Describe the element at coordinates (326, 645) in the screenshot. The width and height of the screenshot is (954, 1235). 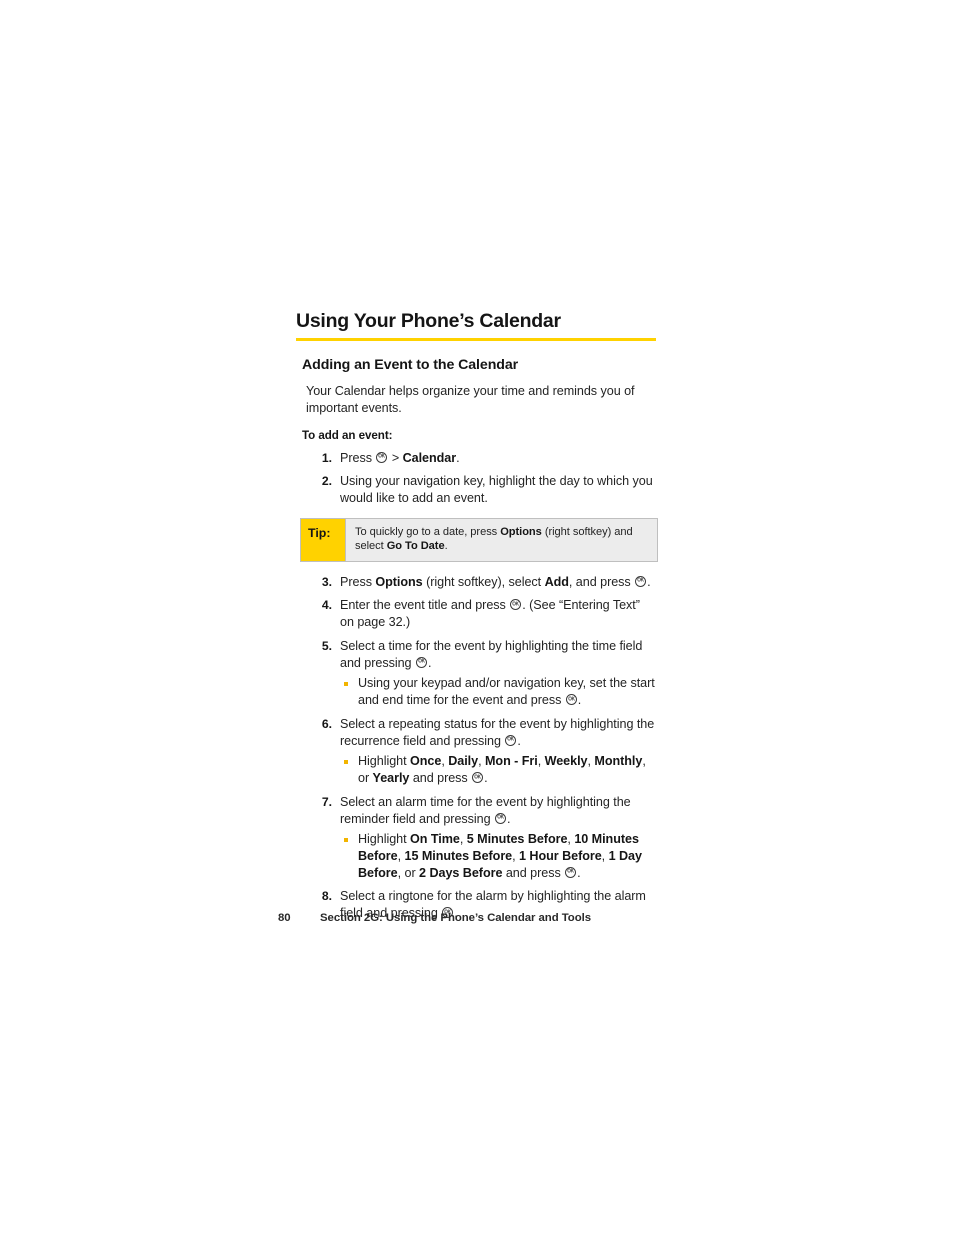
I see `step-number: 5.` at that location.